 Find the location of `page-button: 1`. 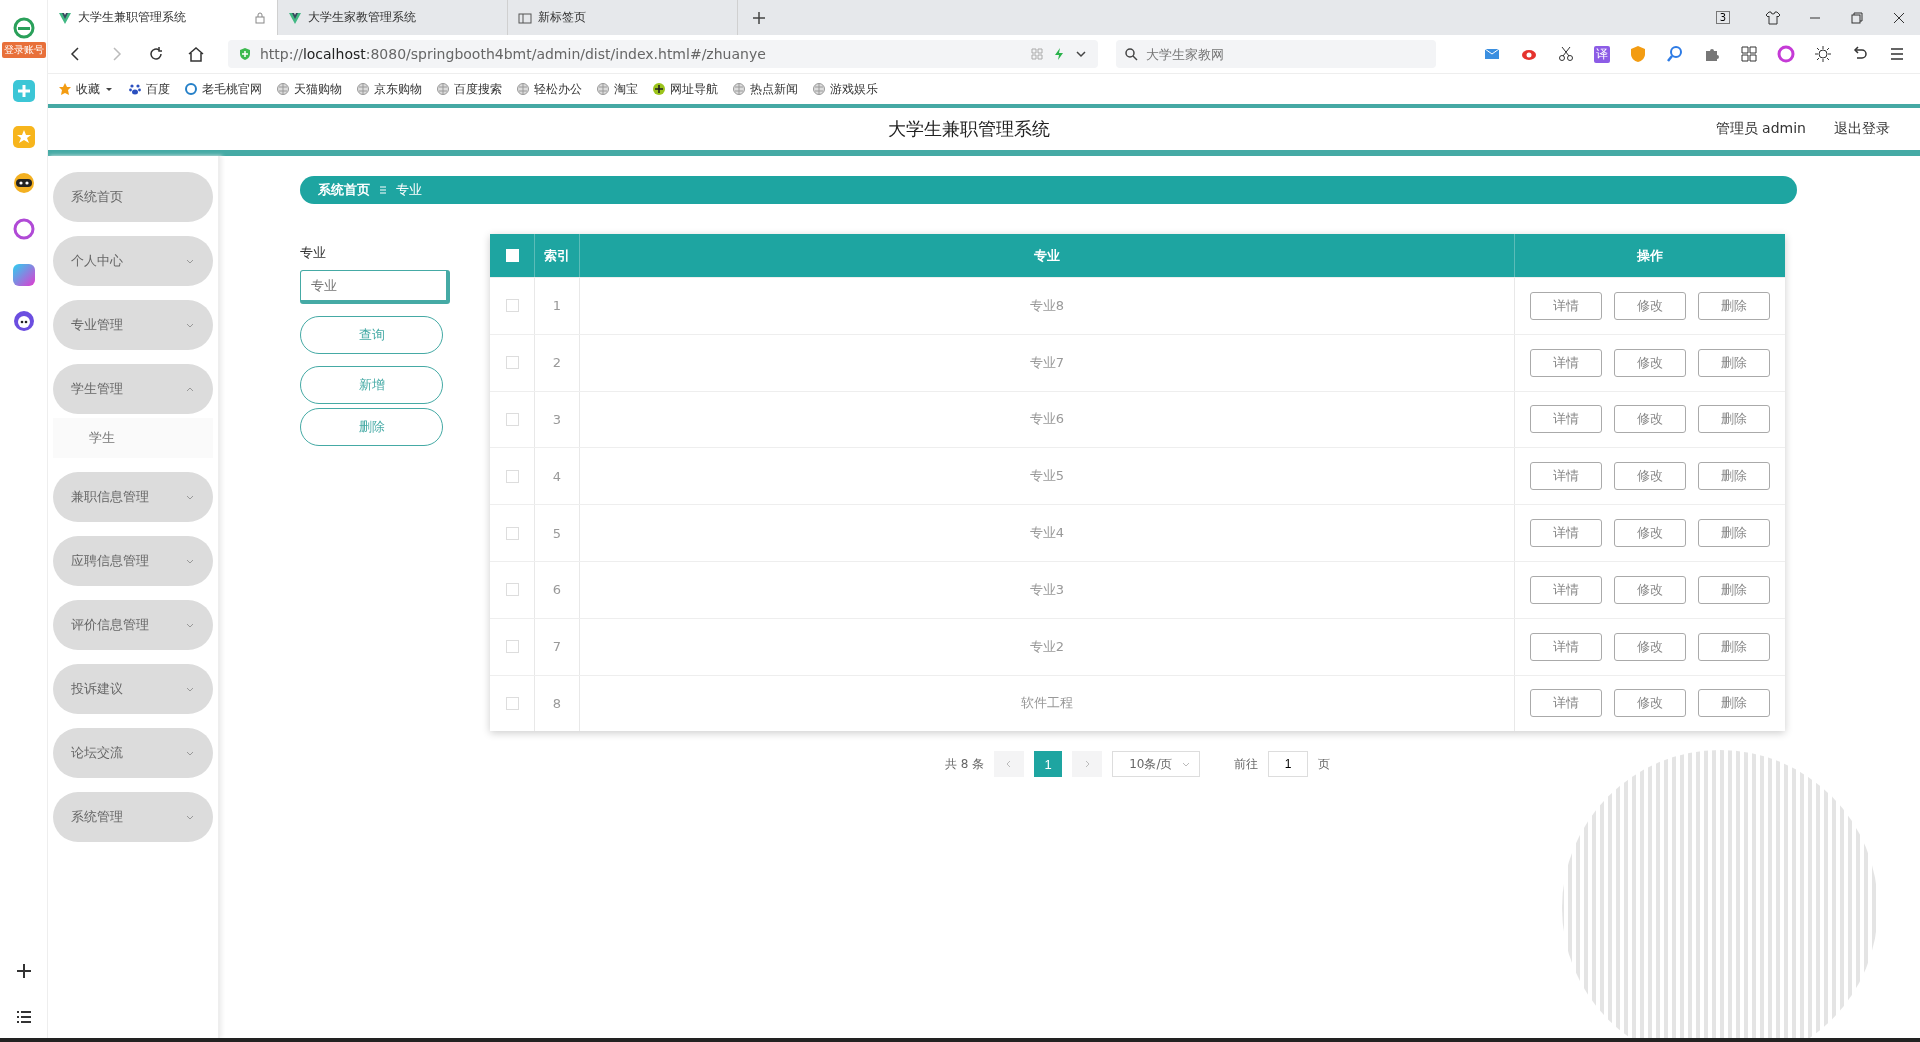

page-button: 1 is located at coordinates (1048, 764).